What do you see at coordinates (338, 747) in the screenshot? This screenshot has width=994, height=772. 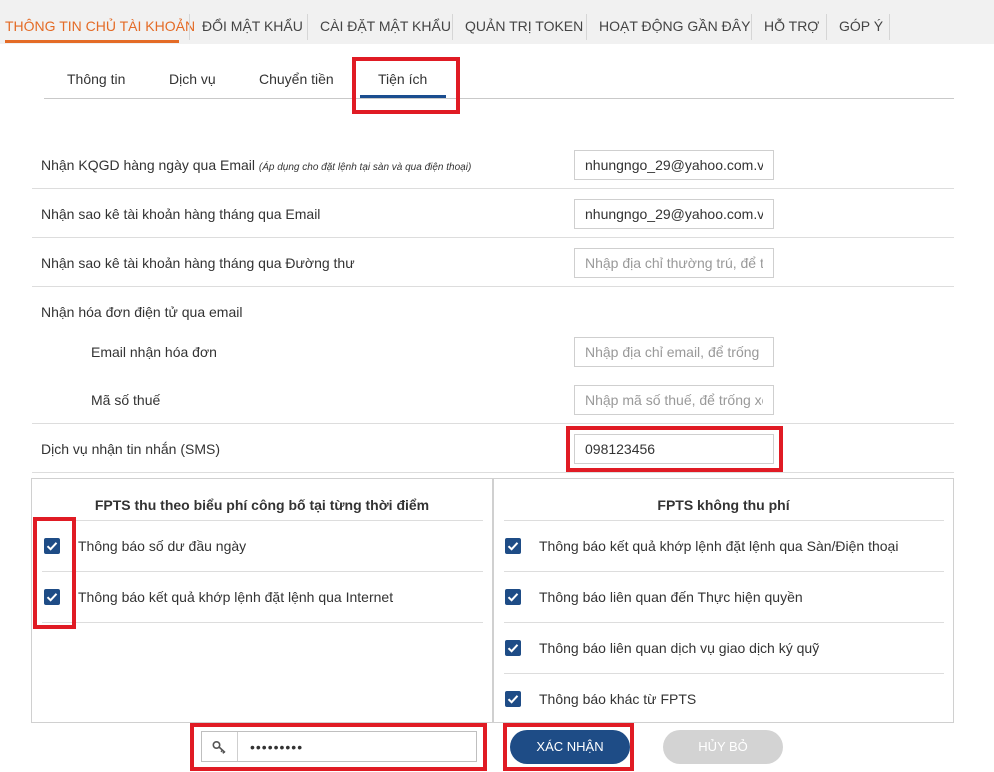 I see `highlight-box-password` at bounding box center [338, 747].